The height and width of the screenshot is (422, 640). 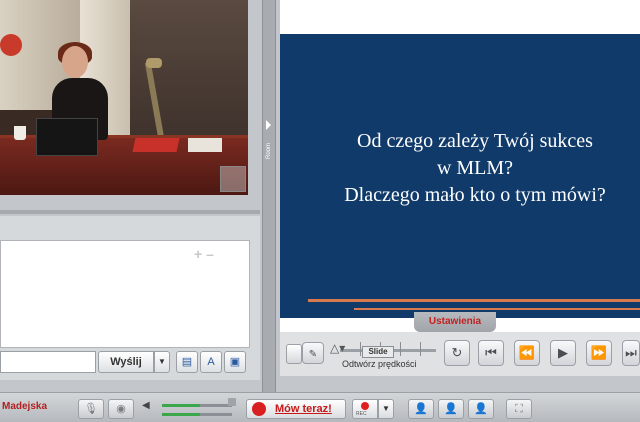 What do you see at coordinates (365, 406) in the screenshot?
I see `record-icon` at bounding box center [365, 406].